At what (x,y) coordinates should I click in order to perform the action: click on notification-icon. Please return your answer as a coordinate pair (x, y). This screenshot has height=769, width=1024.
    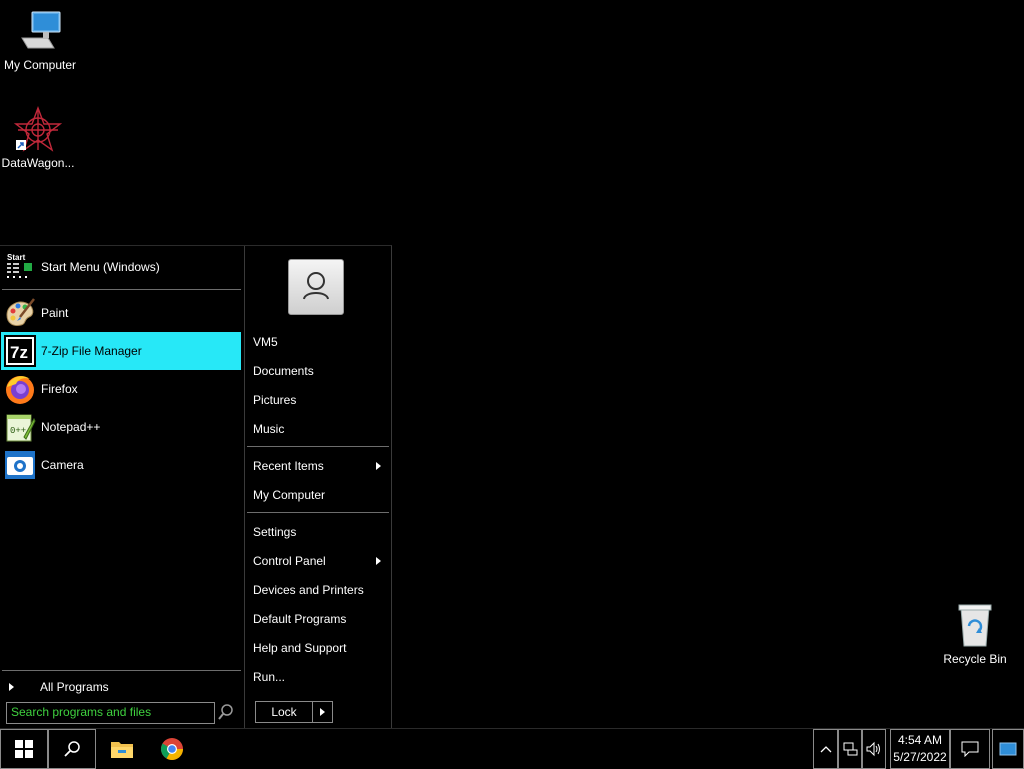
    Looking at the image, I should click on (970, 749).